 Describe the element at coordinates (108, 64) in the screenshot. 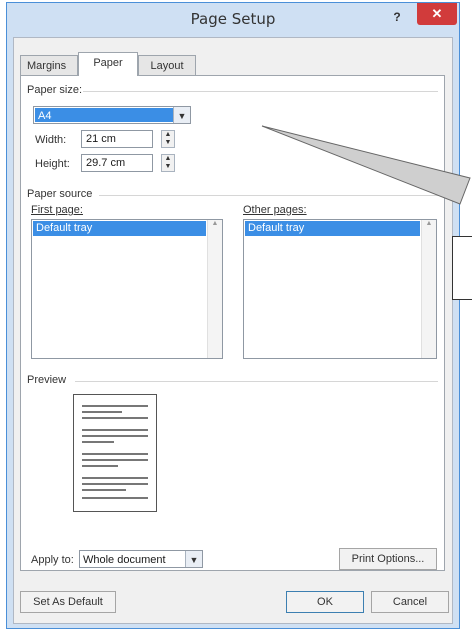

I see `tab-paper: Paper` at that location.